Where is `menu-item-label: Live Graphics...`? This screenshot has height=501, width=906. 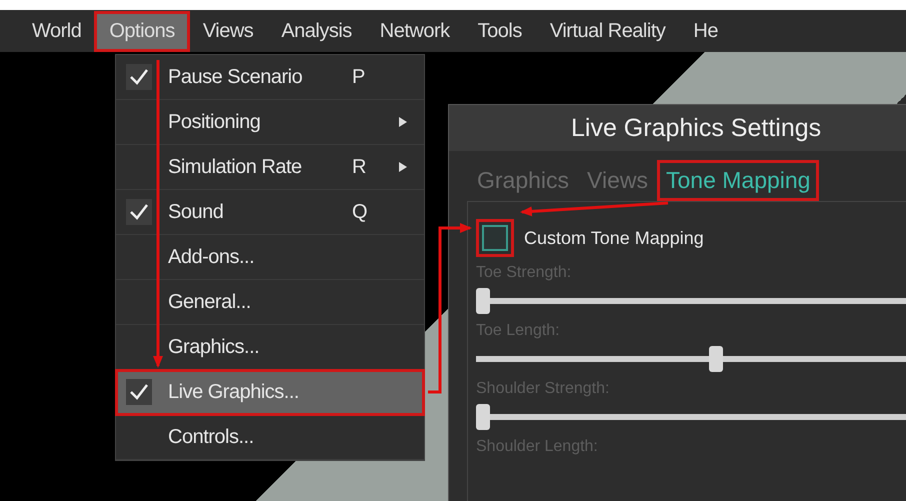 menu-item-label: Live Graphics... is located at coordinates (234, 392).